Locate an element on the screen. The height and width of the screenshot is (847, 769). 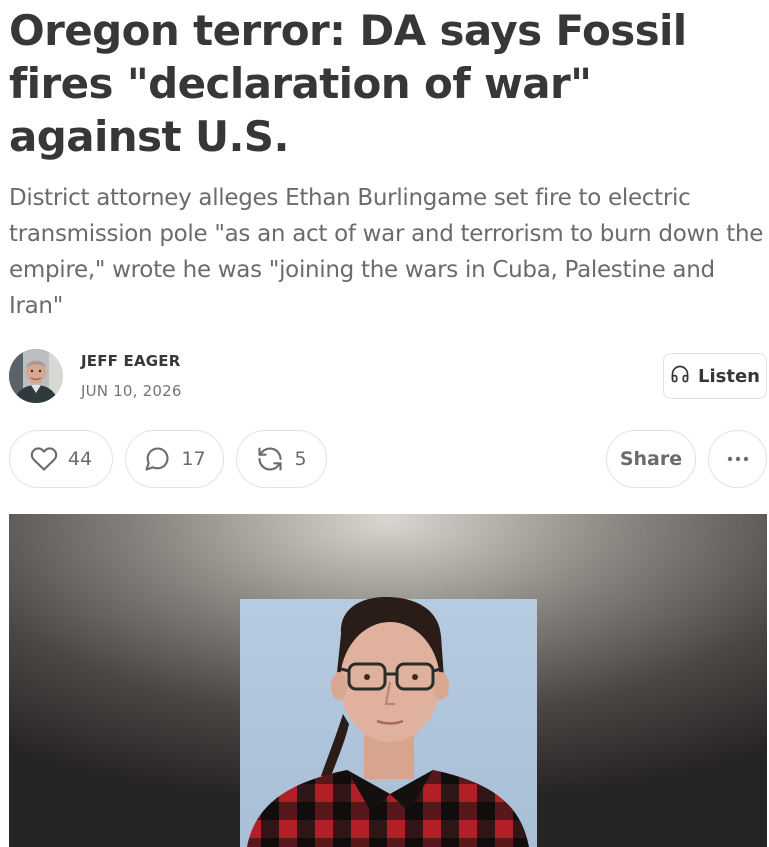
comment-bubble-icon is located at coordinates (157, 459).